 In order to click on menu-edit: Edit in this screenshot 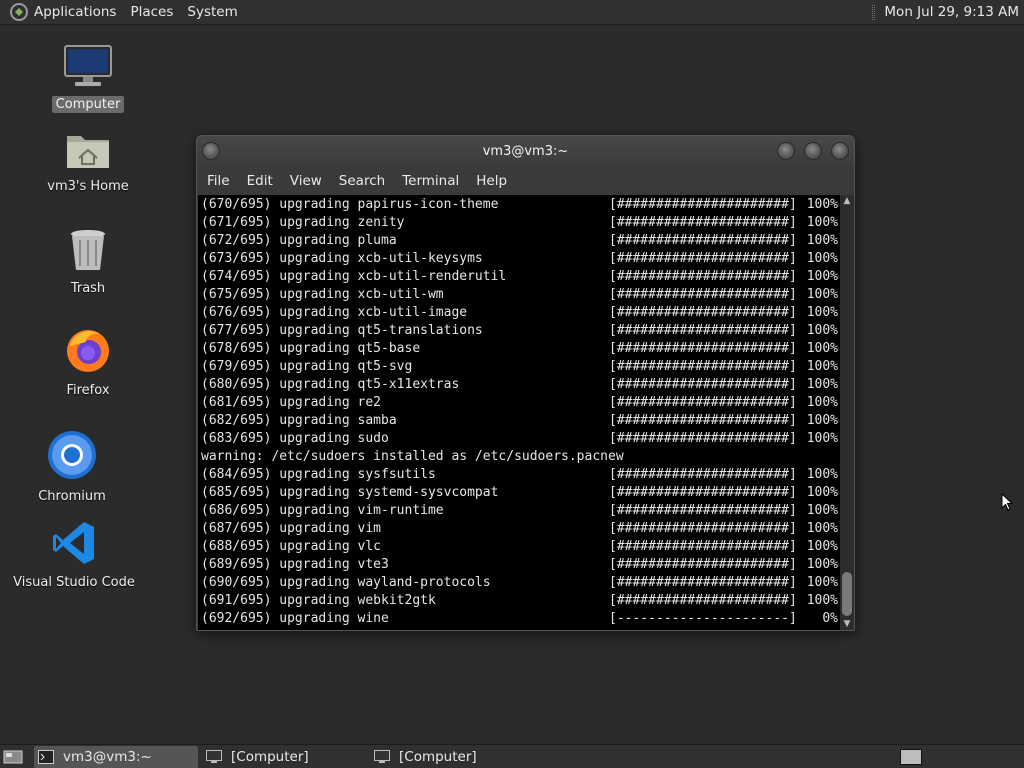, I will do `click(260, 181)`.